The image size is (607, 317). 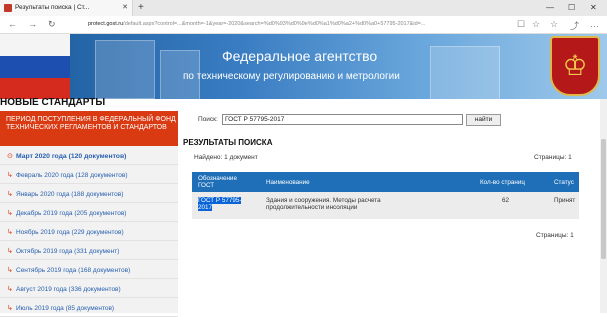 What do you see at coordinates (72, 175) in the screenshot?
I see `sidebar-item-label: Февраль 2020 года (128 документов)` at bounding box center [72, 175].